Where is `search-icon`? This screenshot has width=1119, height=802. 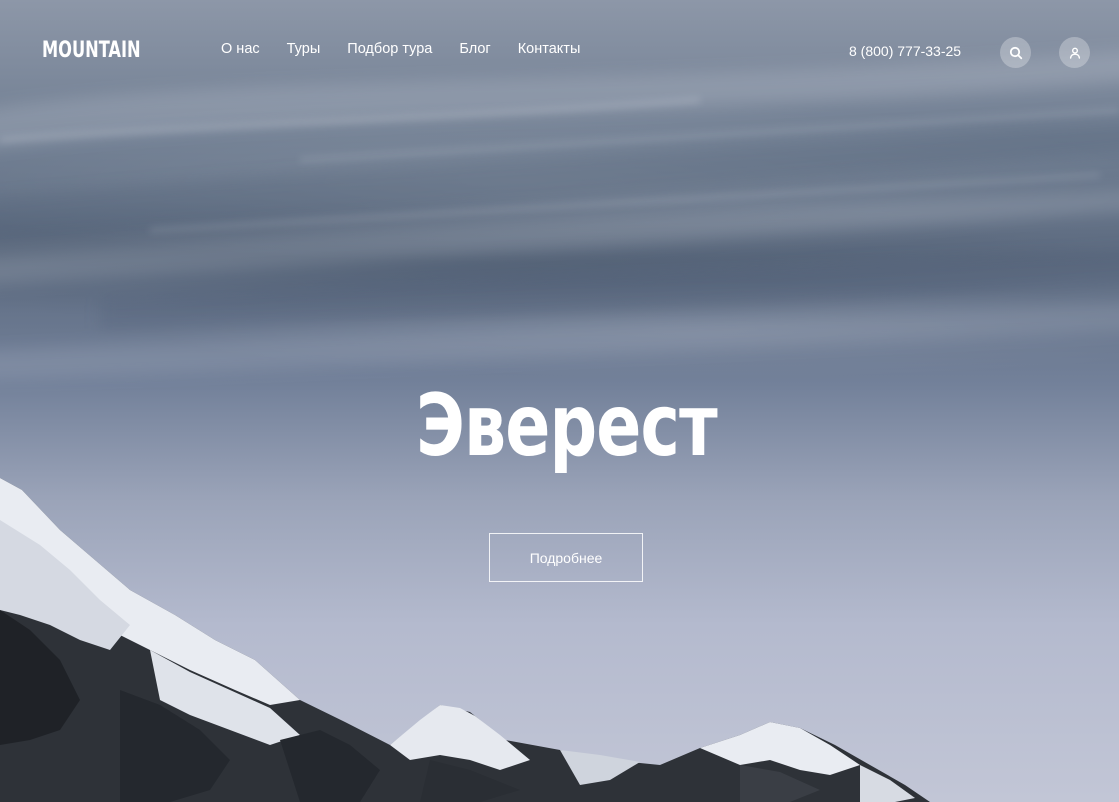 search-icon is located at coordinates (1015, 52).